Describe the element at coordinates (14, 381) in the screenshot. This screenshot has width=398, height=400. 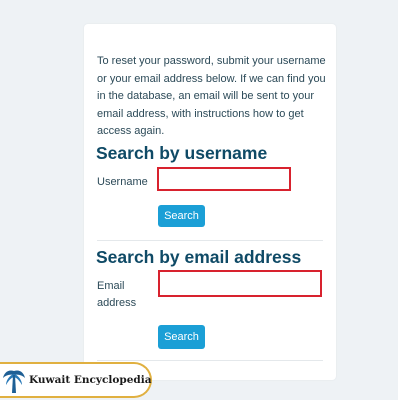
I see `palm-logo-icon` at that location.